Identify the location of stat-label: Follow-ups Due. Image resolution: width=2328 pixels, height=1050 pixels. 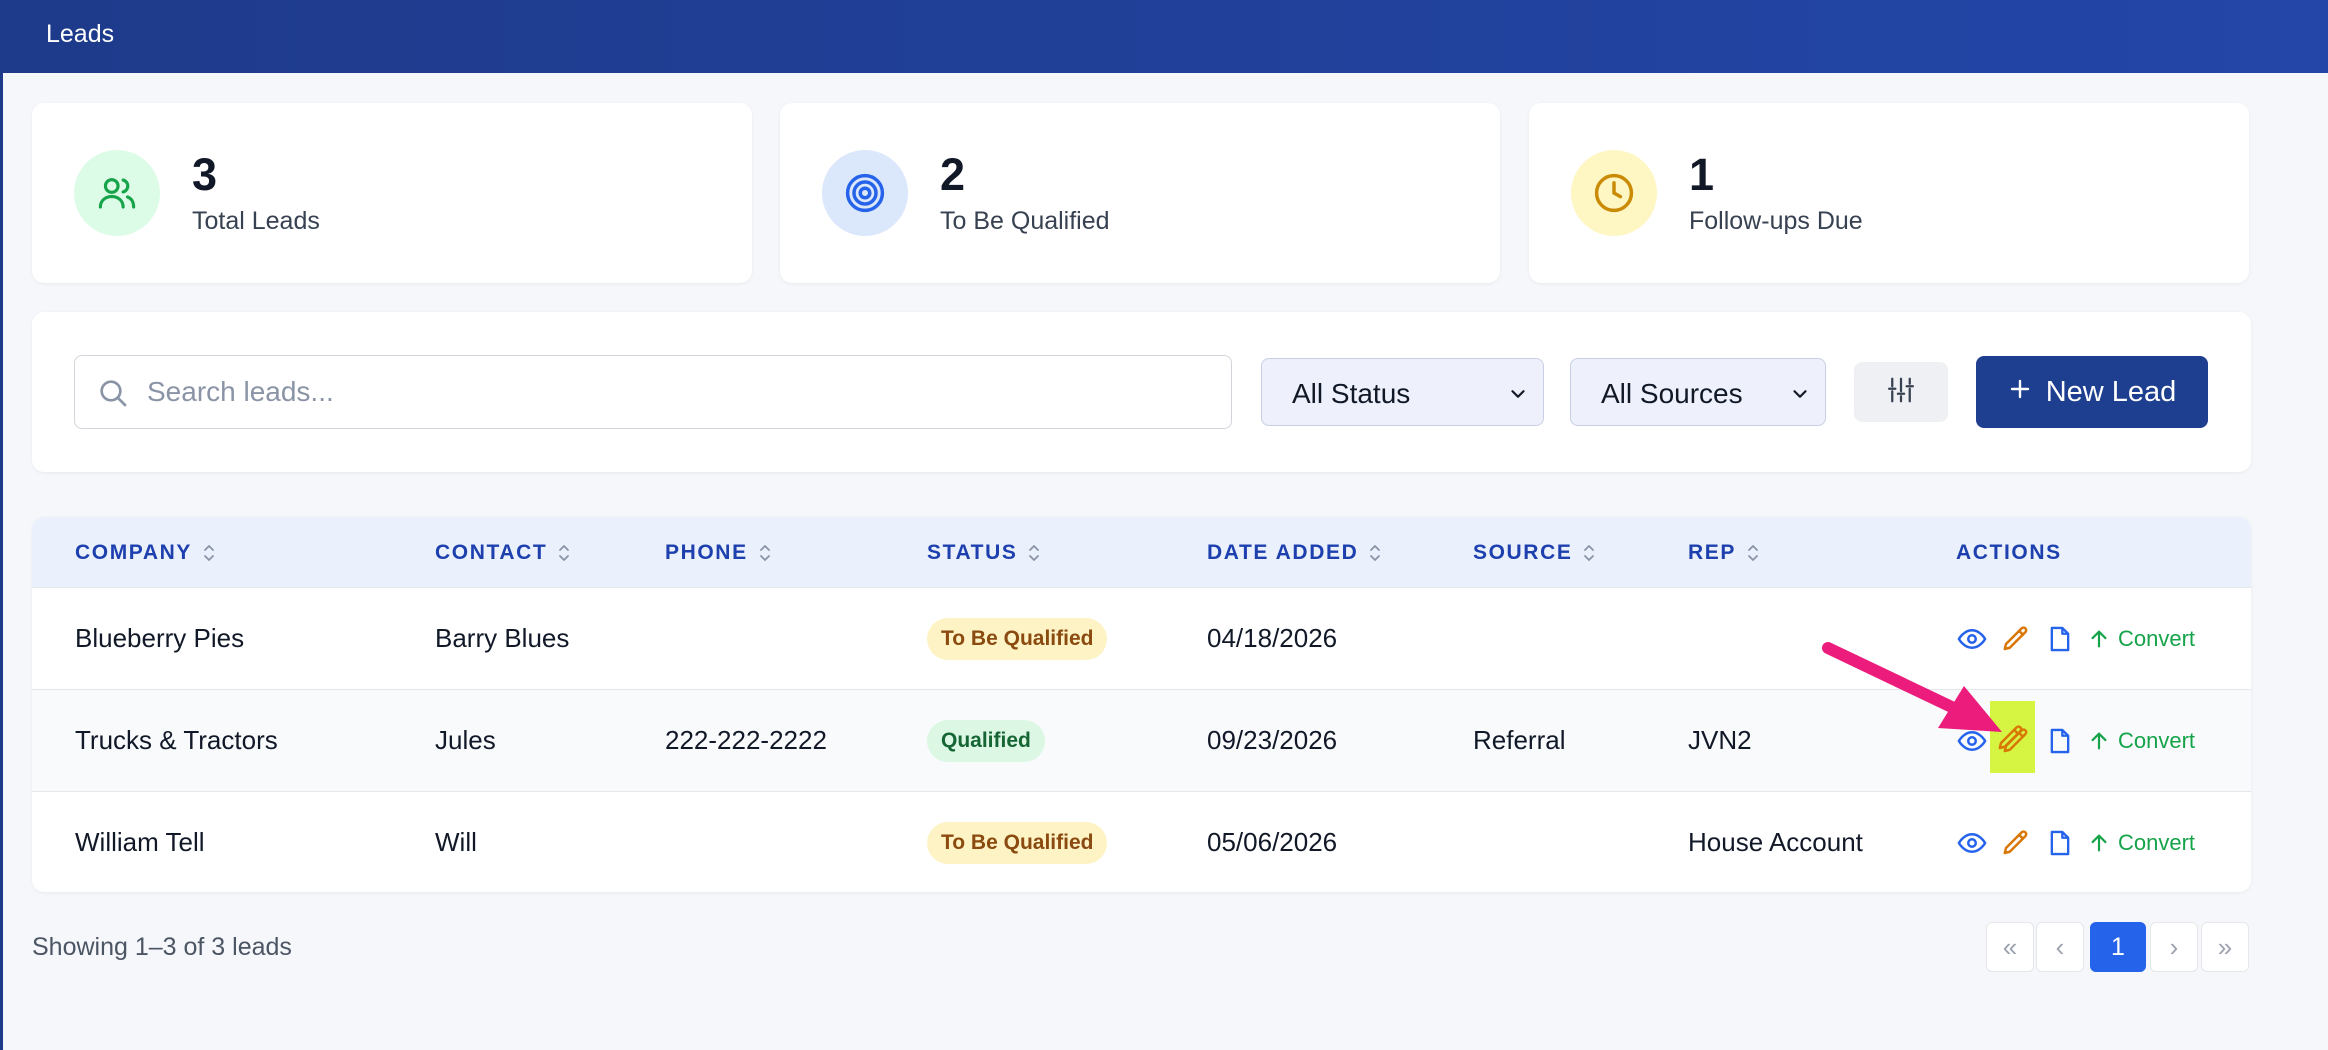
(1776, 221).